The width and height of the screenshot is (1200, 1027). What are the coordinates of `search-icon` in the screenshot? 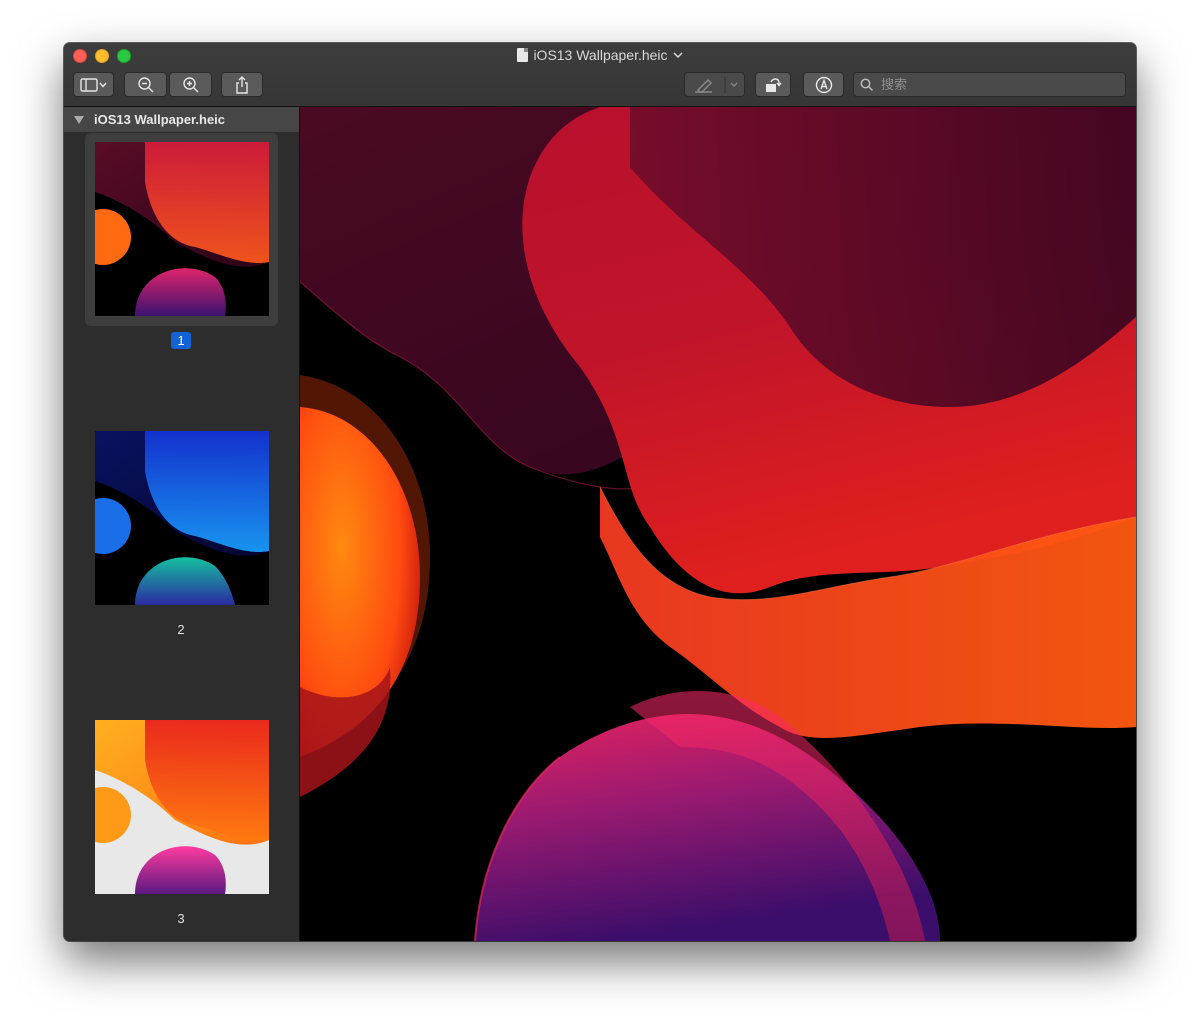 It's located at (867, 84).